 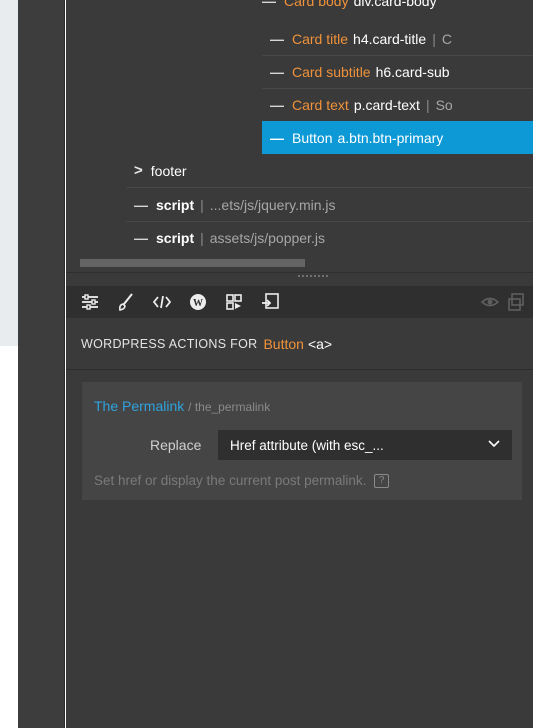 I want to click on tree-row-name: Card title, so click(x=320, y=38).